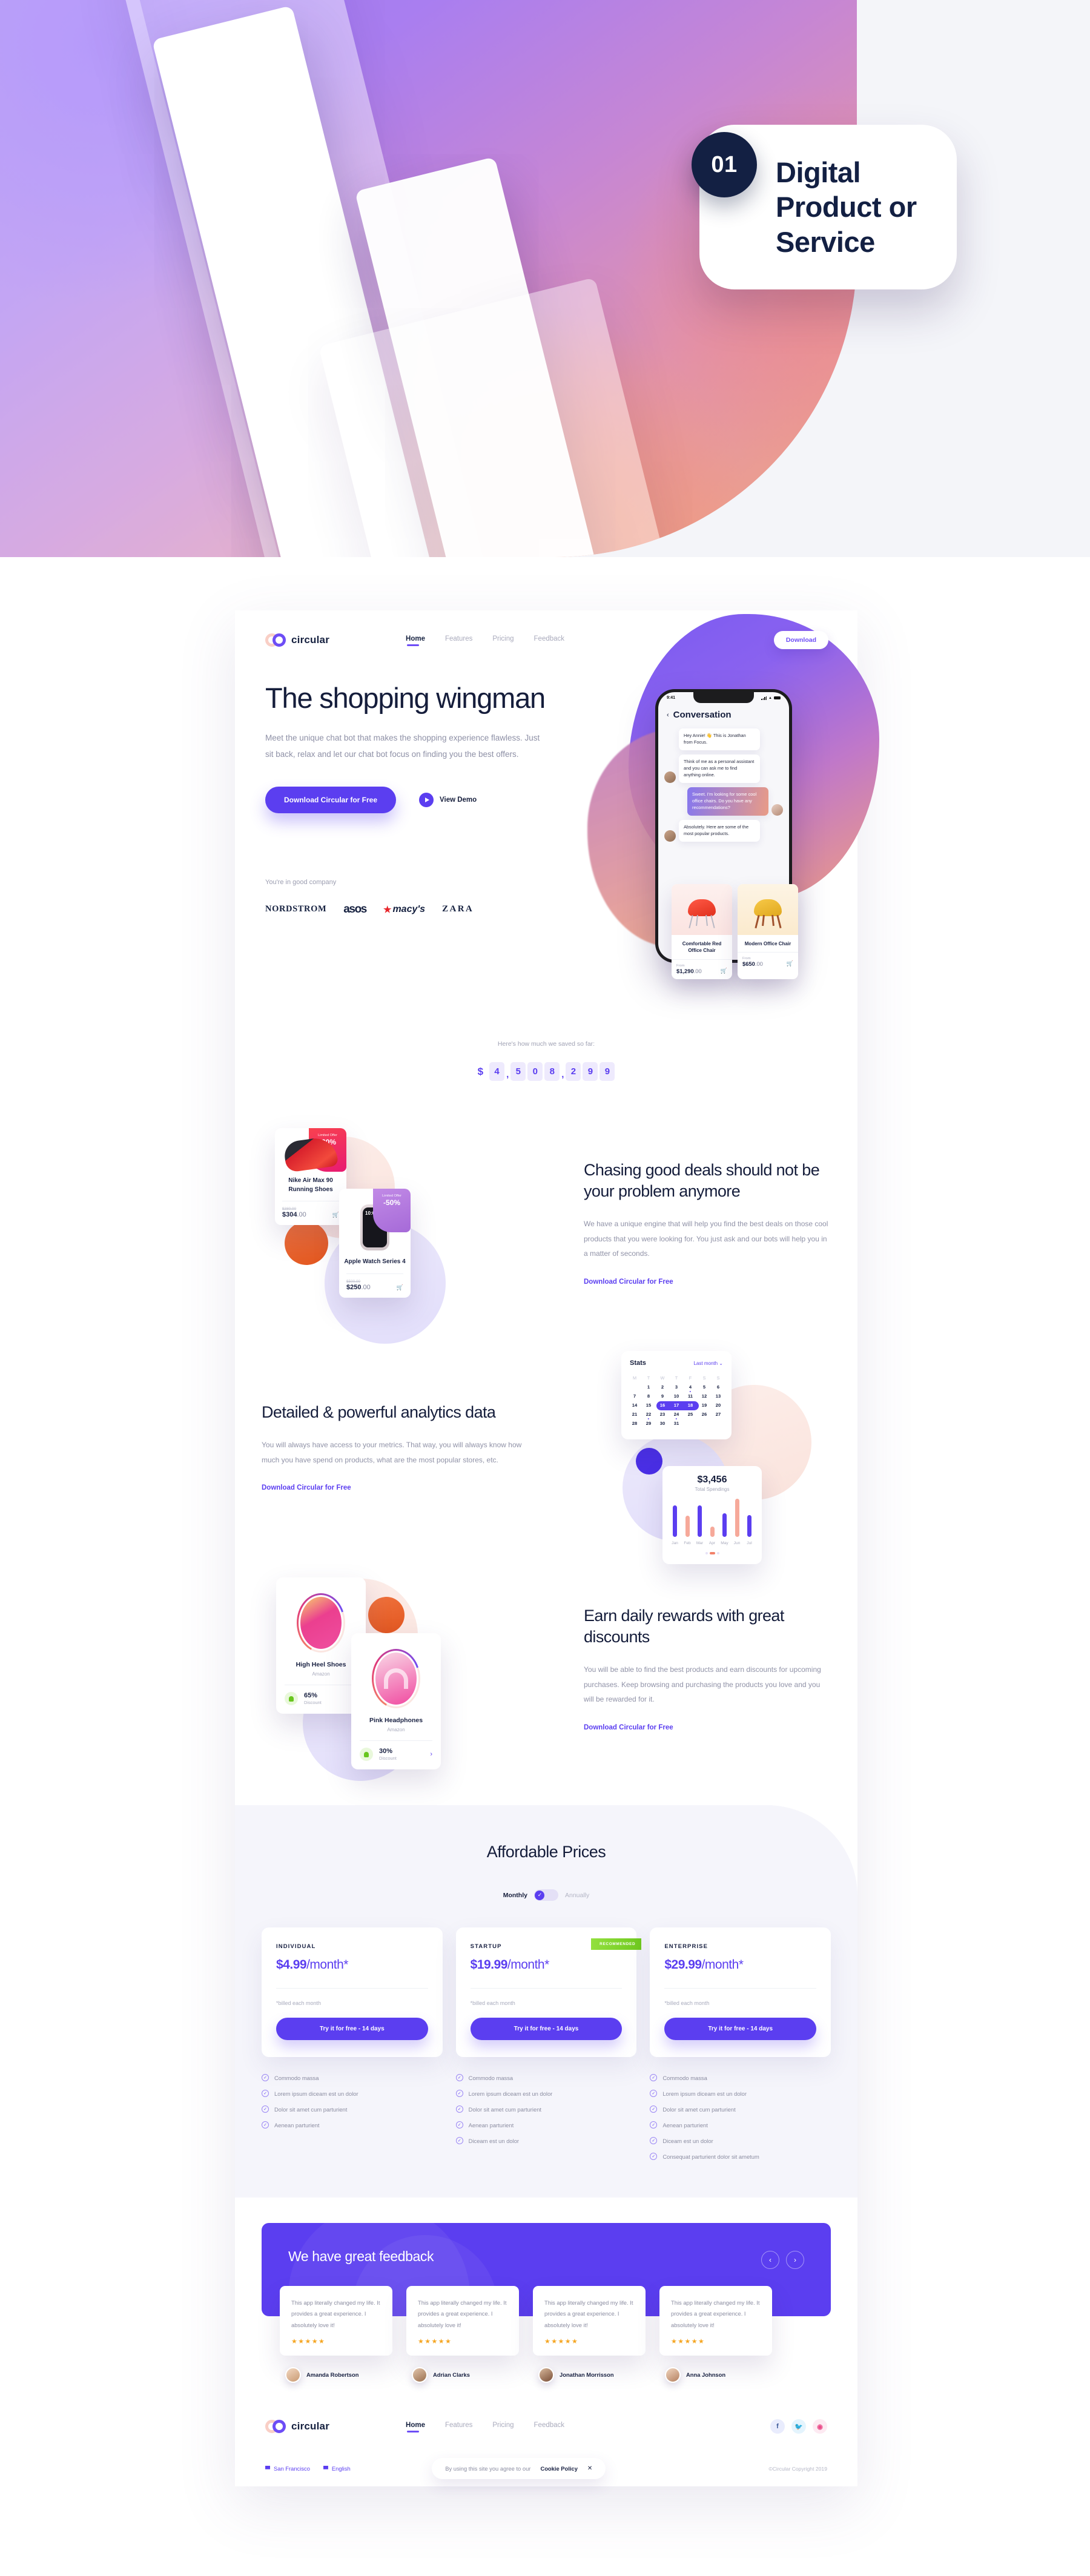 This screenshot has width=1090, height=2576. I want to click on chevron-right-icon: ›, so click(431, 1754).